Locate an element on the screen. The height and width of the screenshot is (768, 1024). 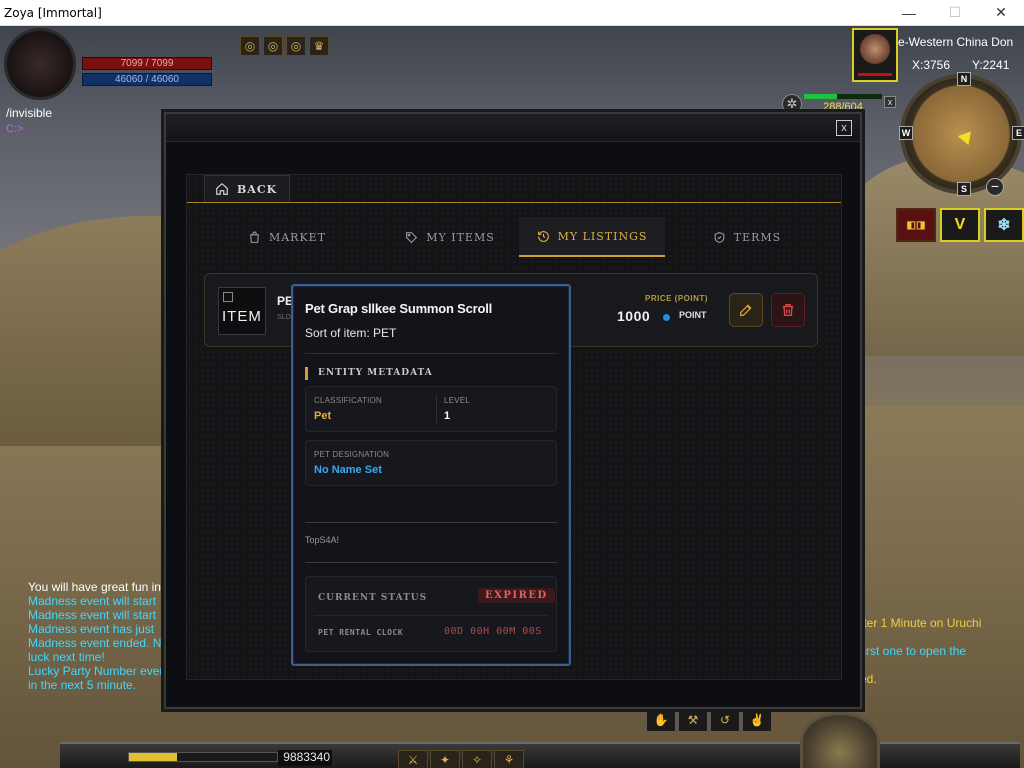
character-portrait is located at coordinates (40, 64).